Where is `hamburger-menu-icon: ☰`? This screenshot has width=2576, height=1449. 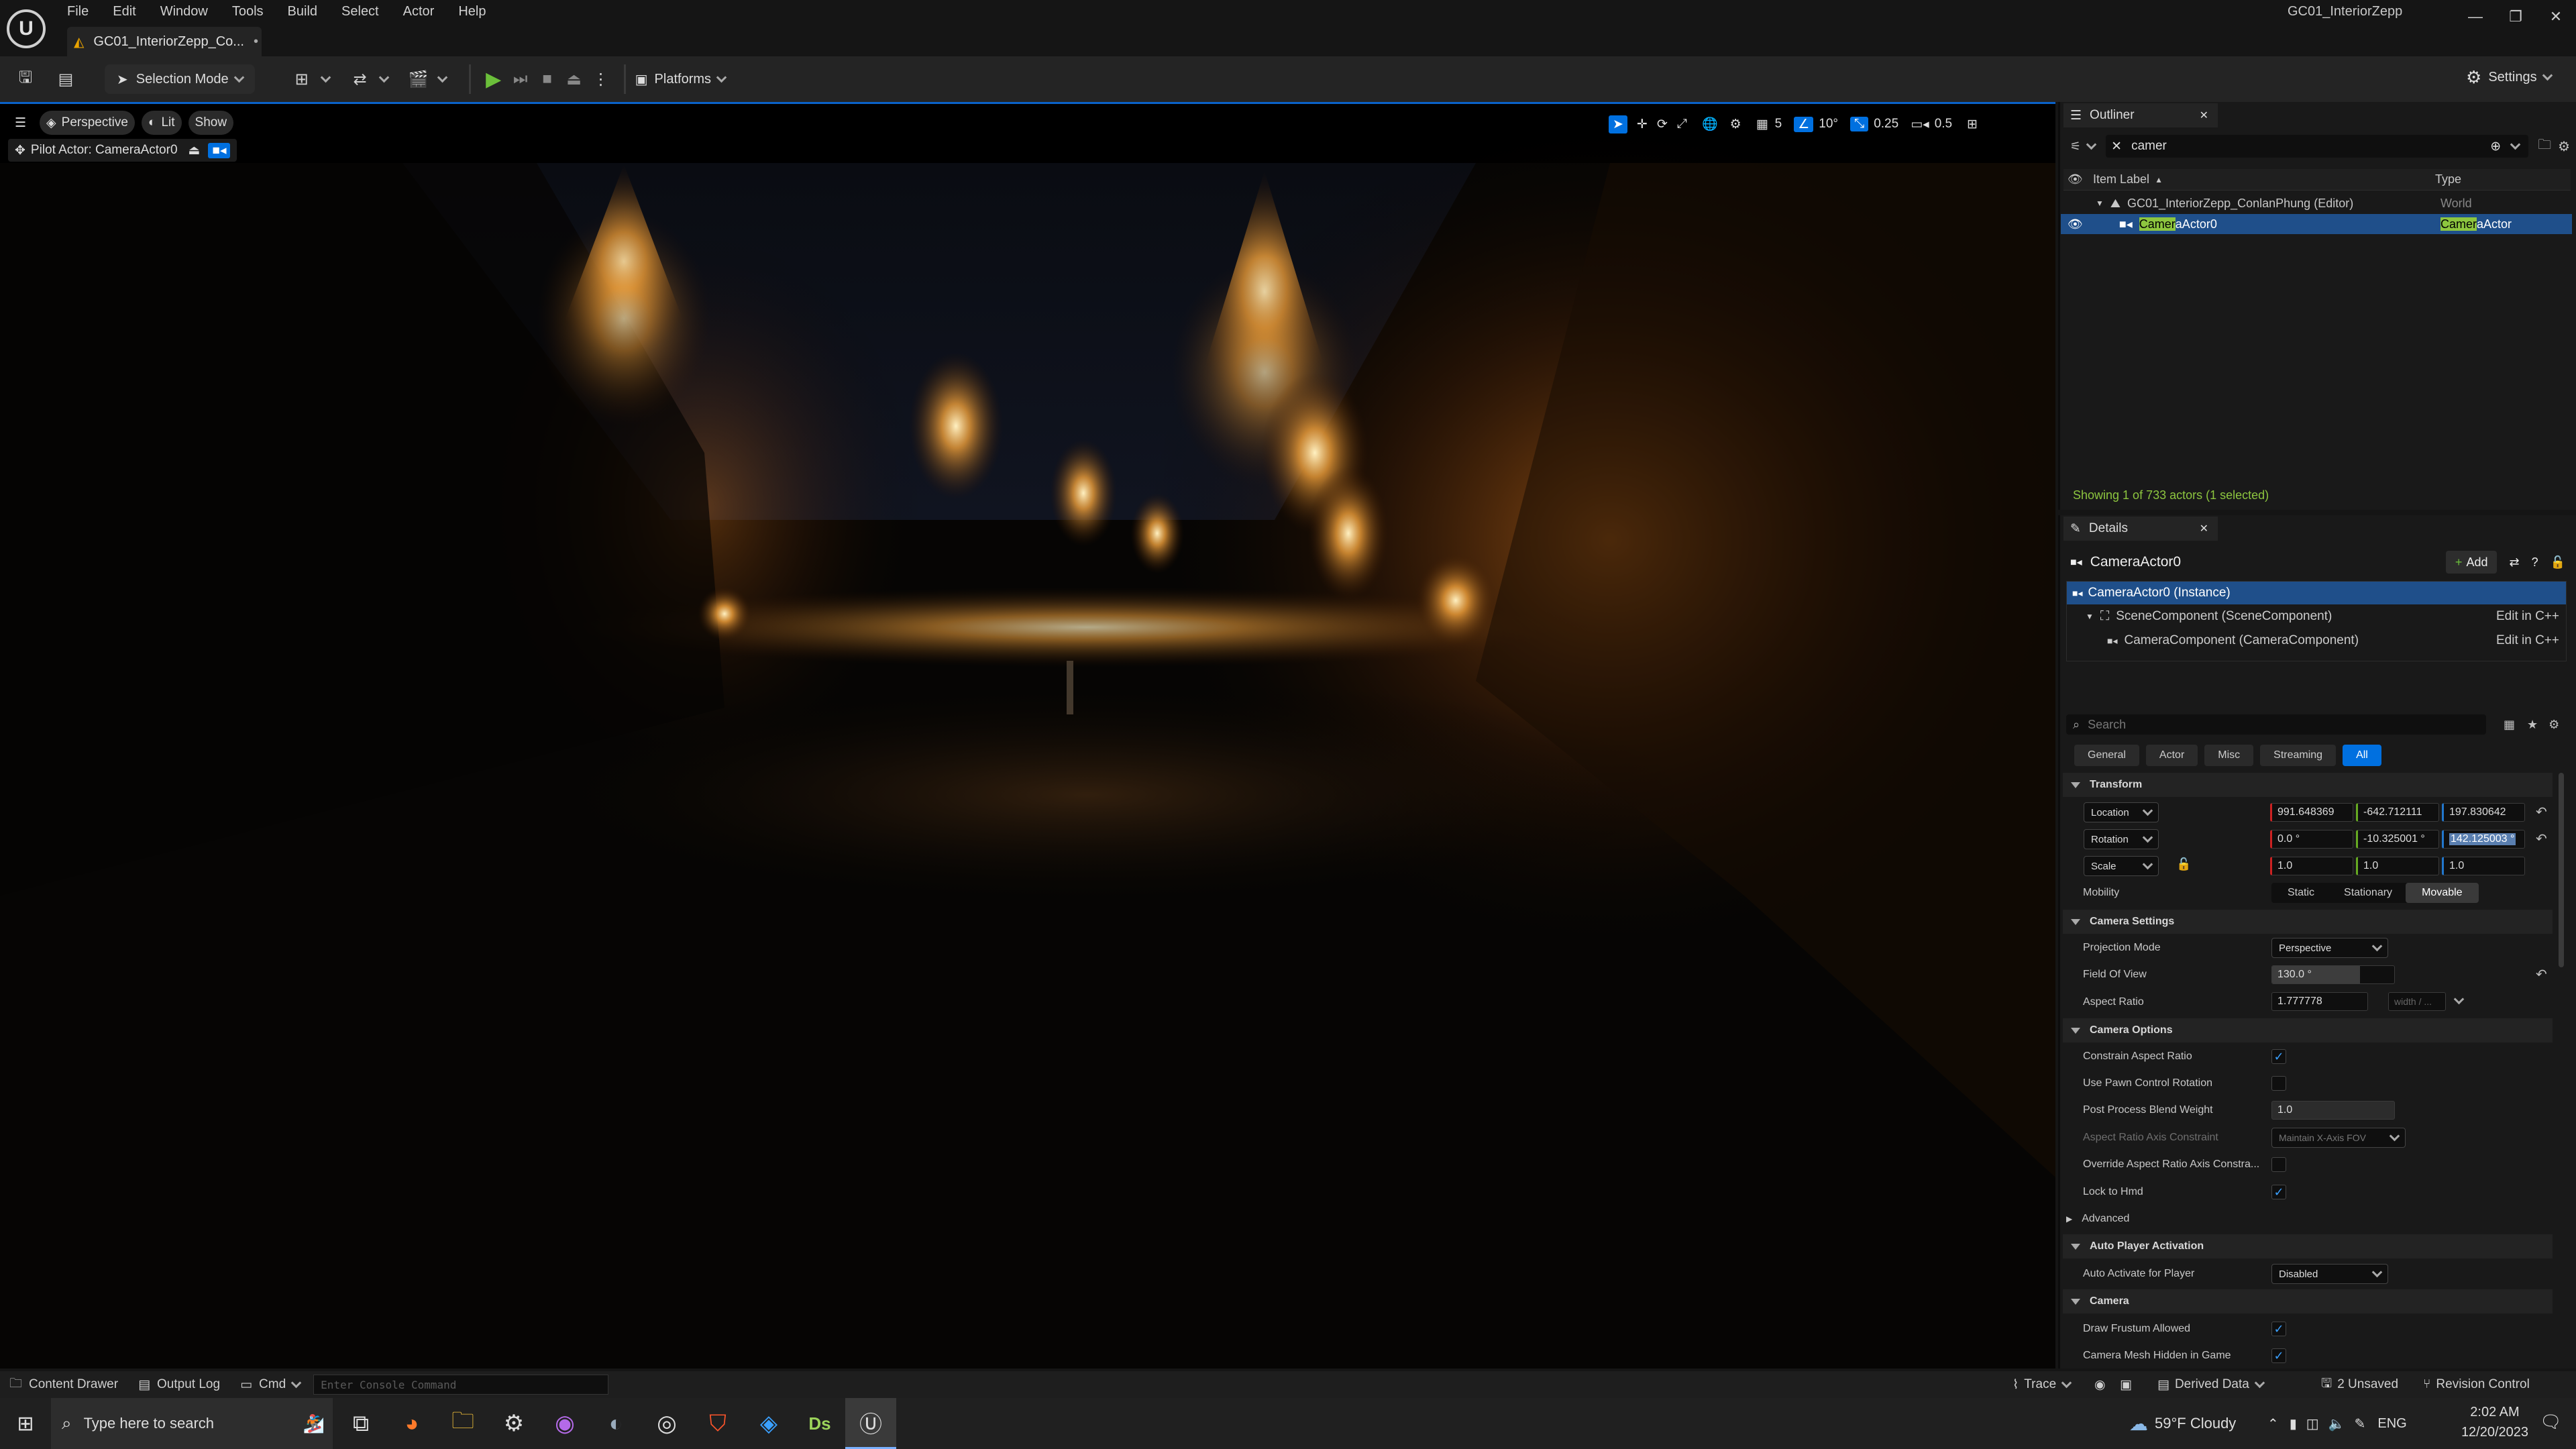 hamburger-menu-icon: ☰ is located at coordinates (20, 123).